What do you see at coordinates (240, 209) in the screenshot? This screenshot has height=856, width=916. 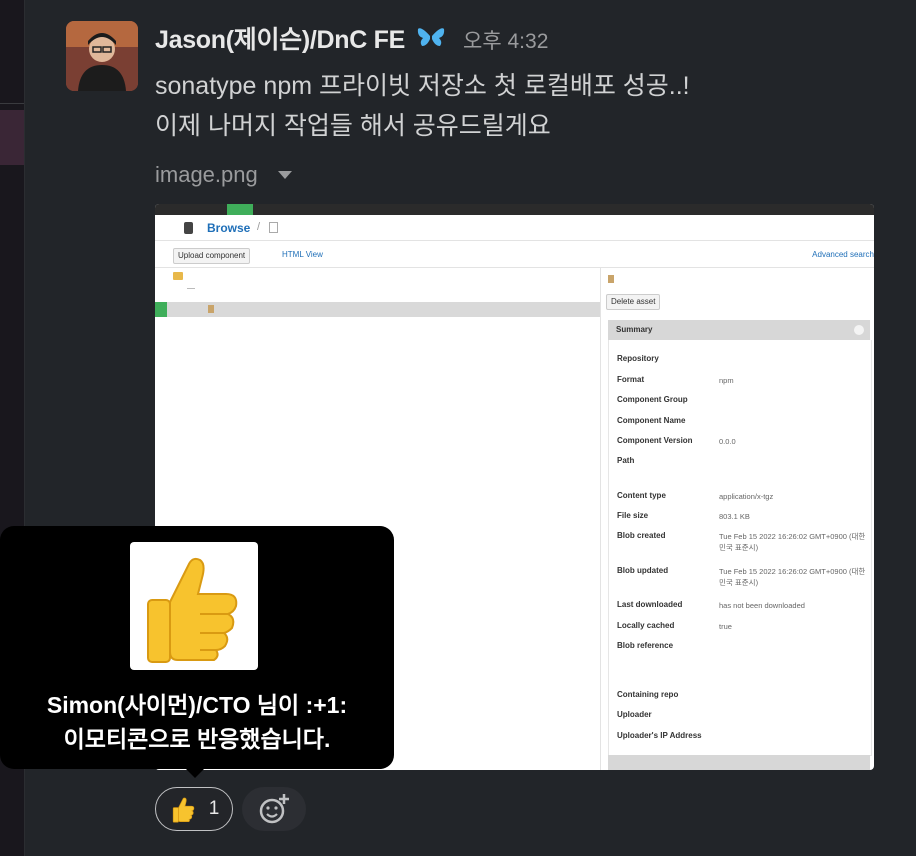 I see `image-green-tab` at bounding box center [240, 209].